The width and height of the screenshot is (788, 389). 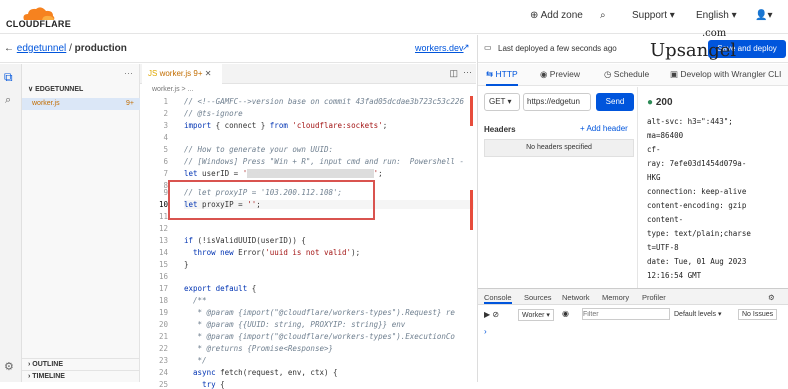 What do you see at coordinates (697, 205) in the screenshot?
I see `response-header-line: content-encoding: gzip` at bounding box center [697, 205].